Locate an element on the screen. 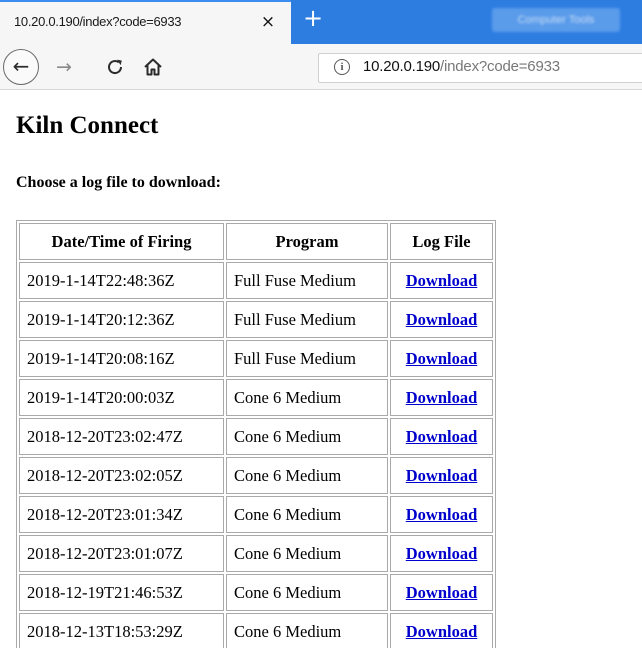  firing-datetime: 2018-12-20T23:01:34Z is located at coordinates (121, 514).